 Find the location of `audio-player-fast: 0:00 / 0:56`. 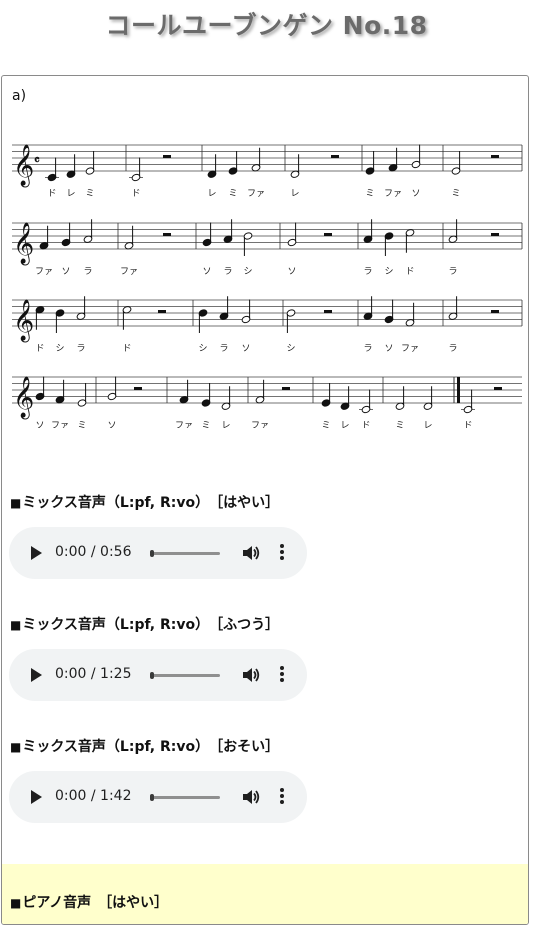

audio-player-fast: 0:00 / 0:56 is located at coordinates (158, 553).